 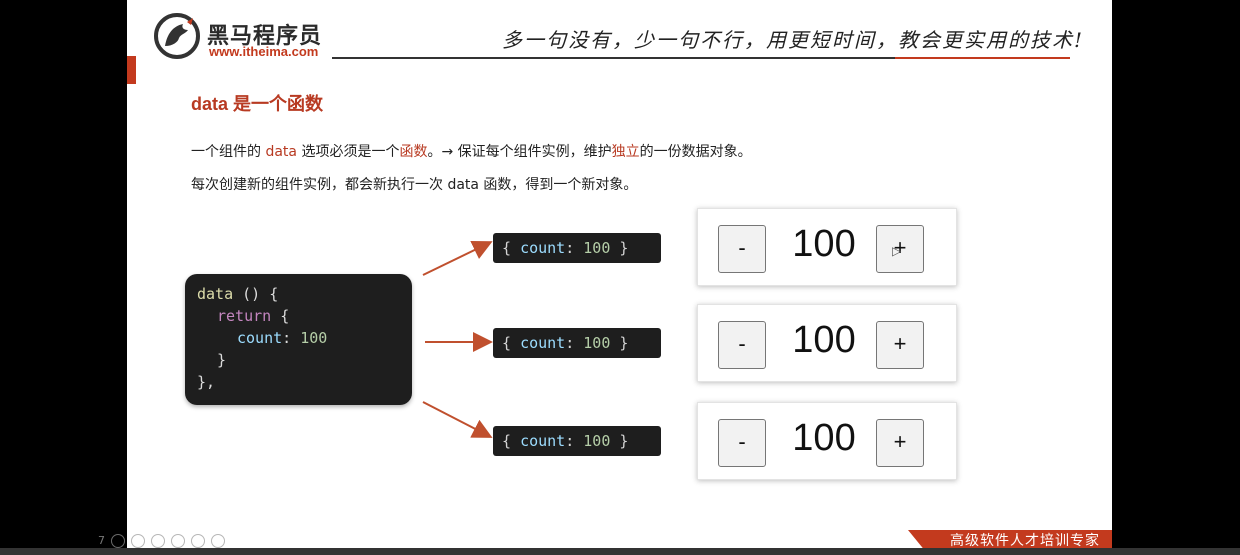 What do you see at coordinates (304, 360) in the screenshot?
I see `code-line: }` at bounding box center [304, 360].